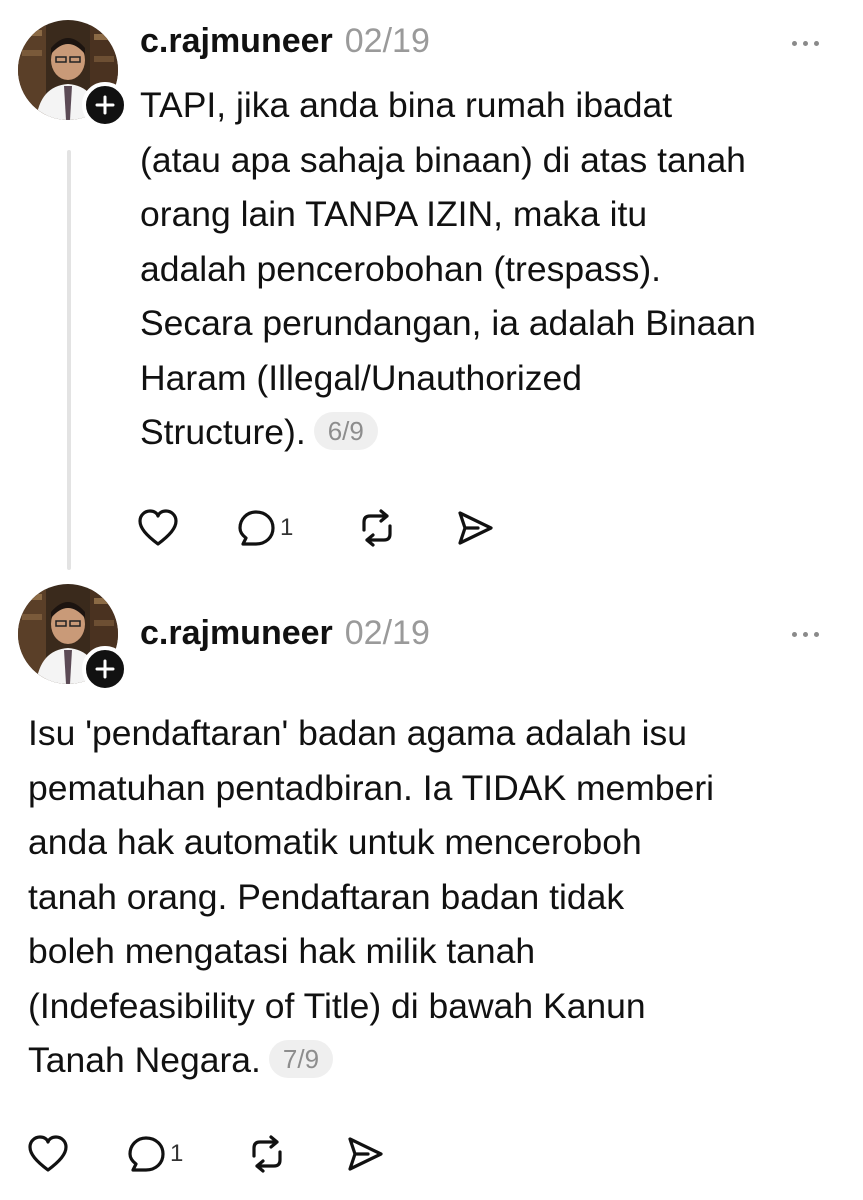 This screenshot has width=863, height=1200. I want to click on text-line: pematuhan pentadbiran. Ia TIDAK memberi, so click(371, 787).